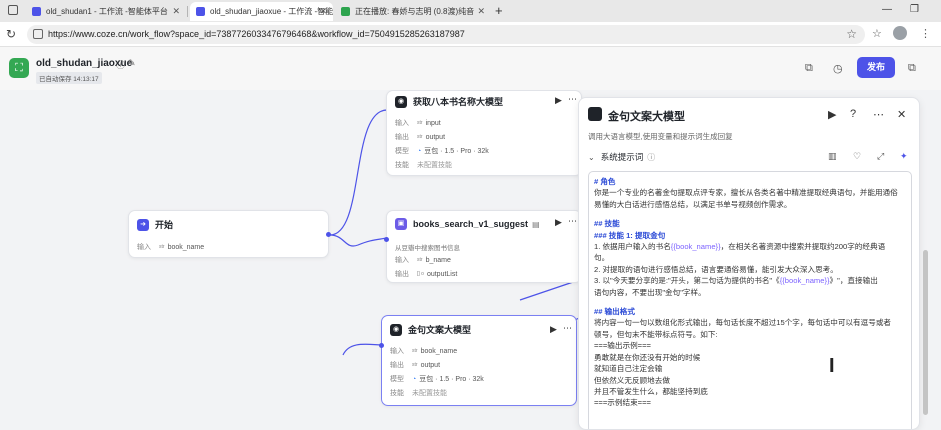 This screenshot has width=941, height=430. Describe the element at coordinates (832, 156) in the screenshot. I see `template-icon: ▥` at that location.